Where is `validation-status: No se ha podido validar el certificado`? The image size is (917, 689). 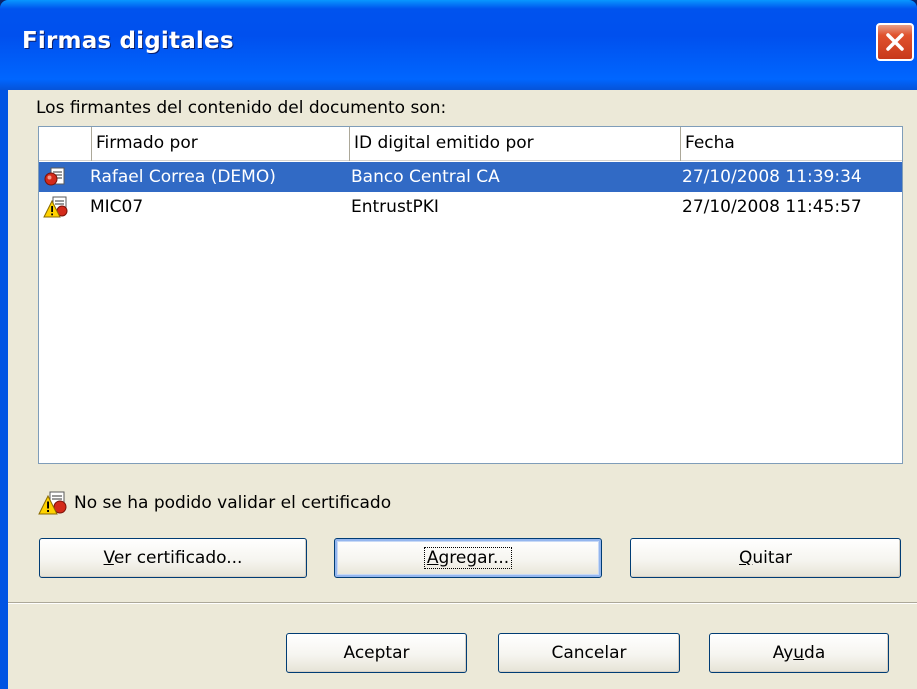 validation-status: No se ha podido validar el certificado is located at coordinates (214, 503).